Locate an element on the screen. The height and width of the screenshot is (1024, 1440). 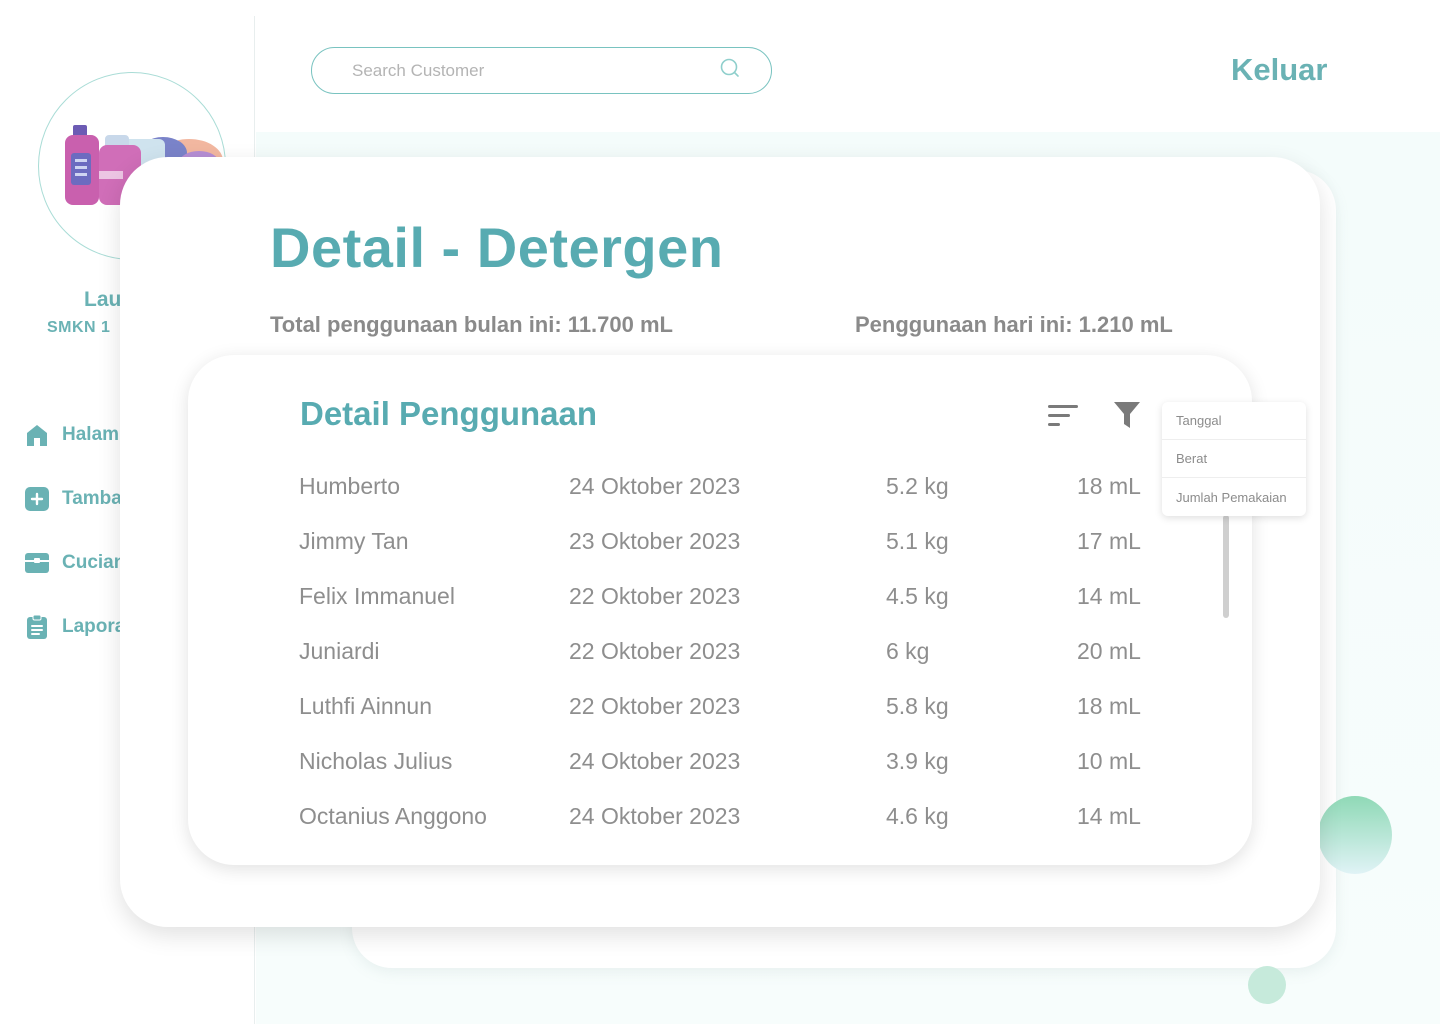
sidebar-item-laundry: Cucian is located at coordinates (74, 563).